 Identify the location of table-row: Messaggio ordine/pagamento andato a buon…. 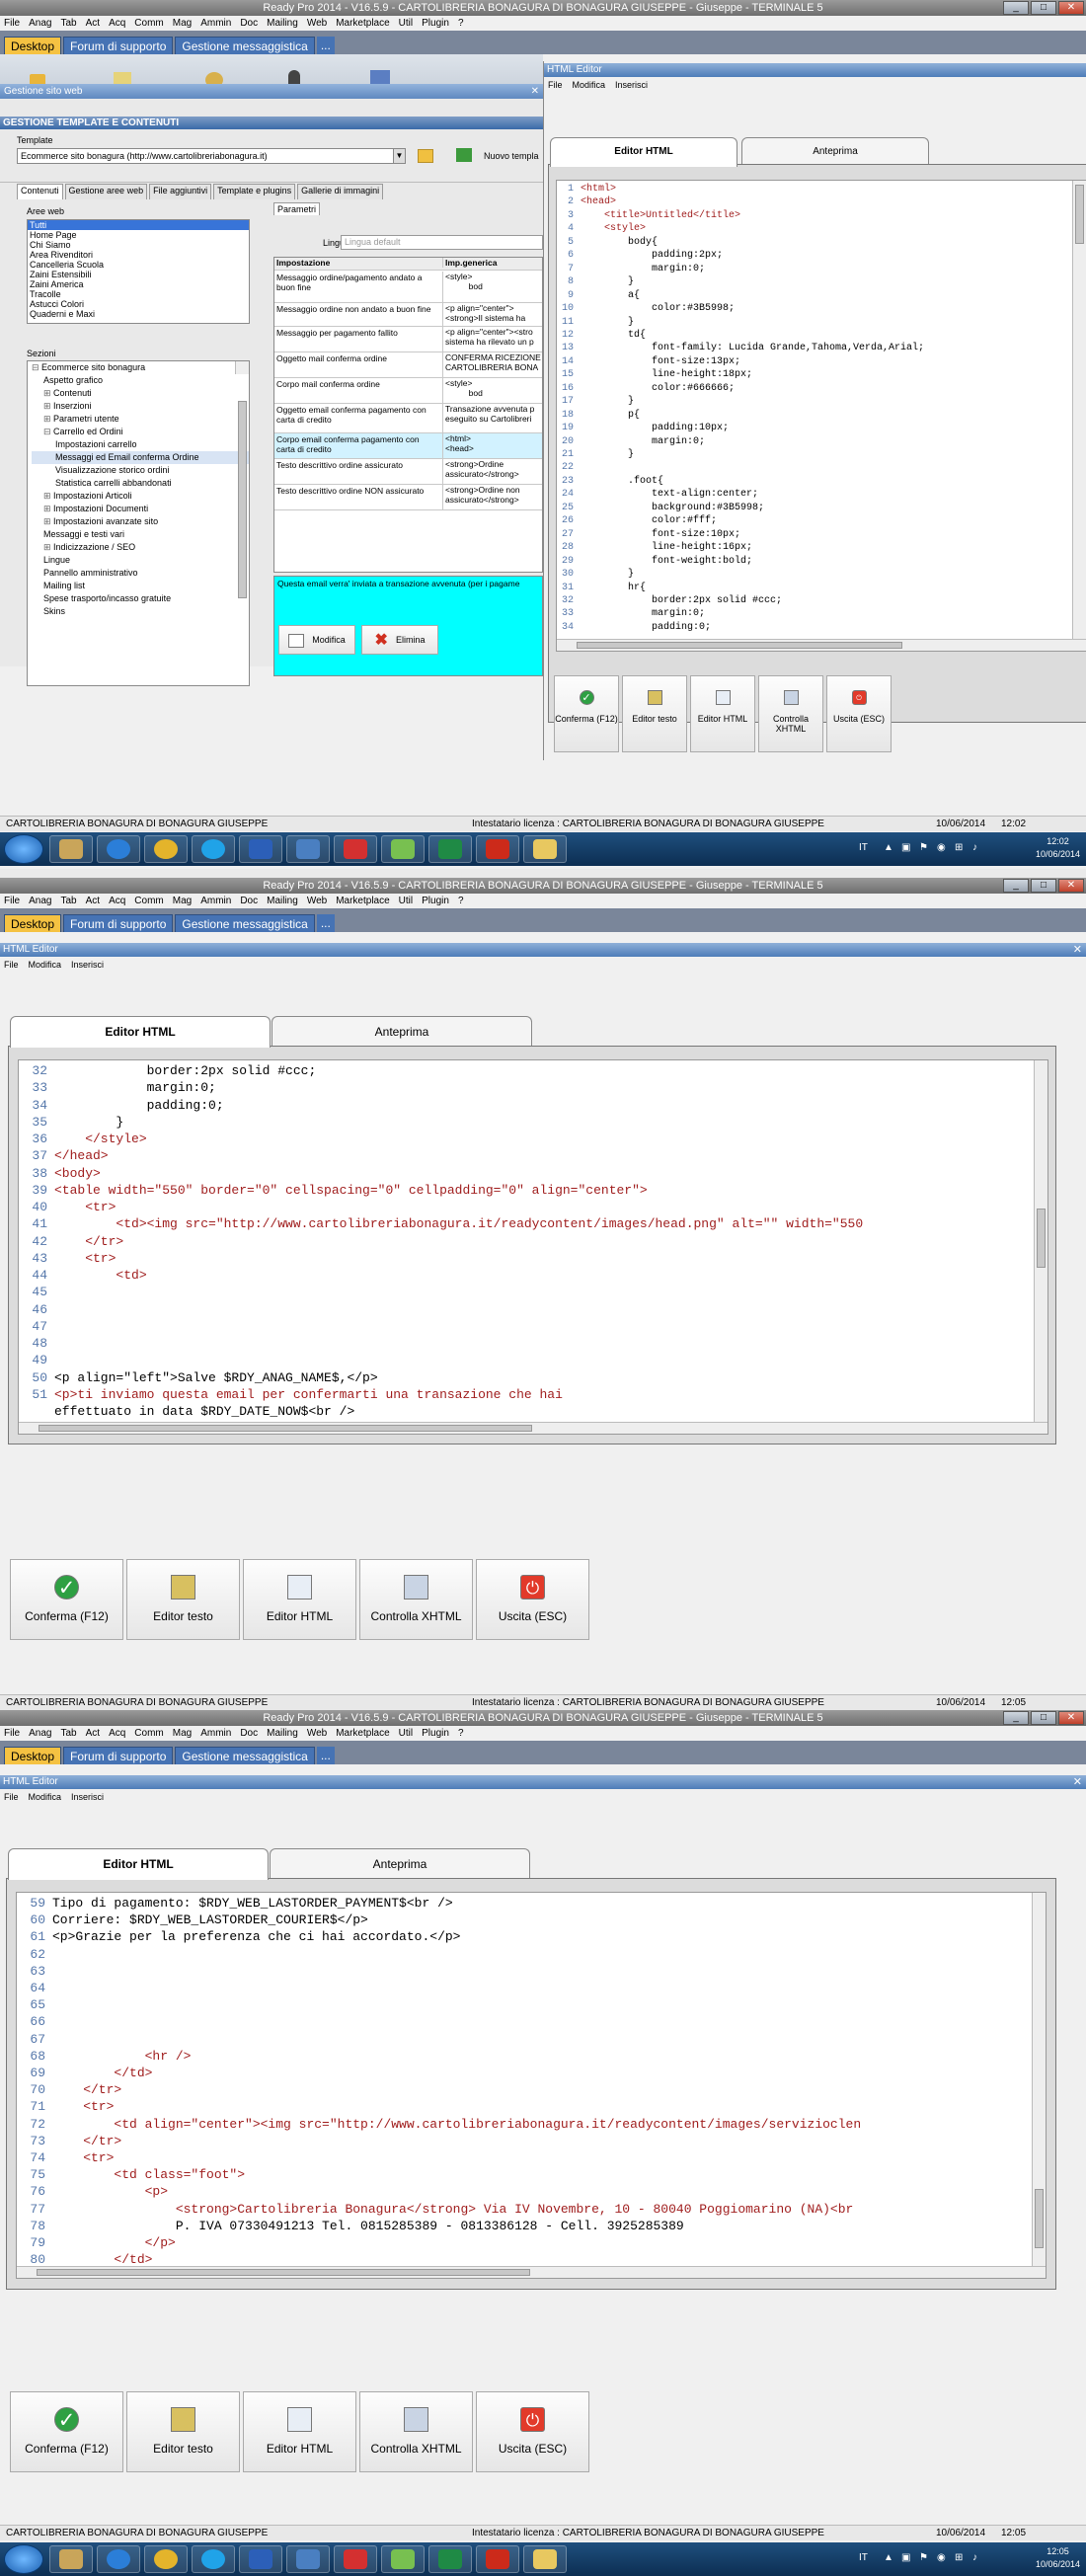
(408, 287).